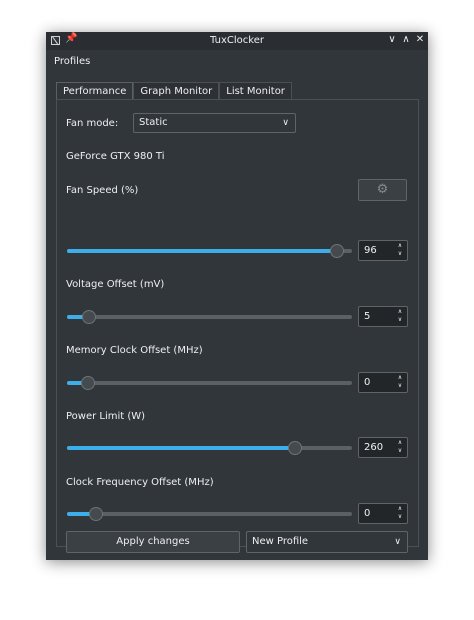 Image resolution: width=474 pixels, height=620 pixels. I want to click on minimize-icon: ∨, so click(392, 40).